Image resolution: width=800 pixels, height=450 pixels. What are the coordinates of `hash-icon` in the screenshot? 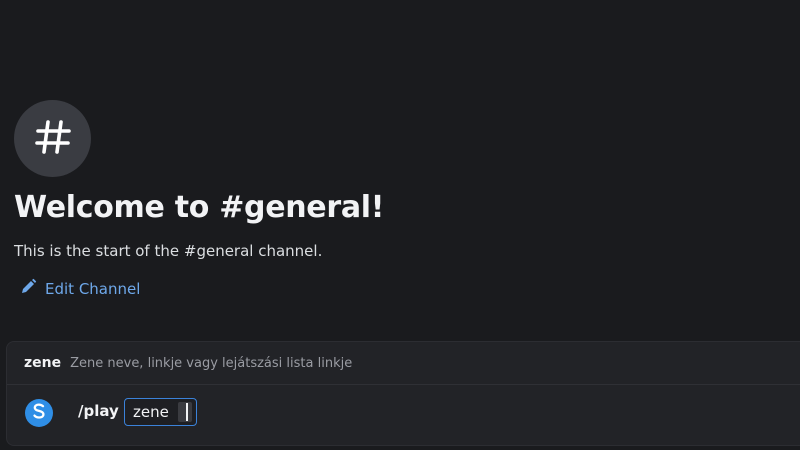 It's located at (53, 139).